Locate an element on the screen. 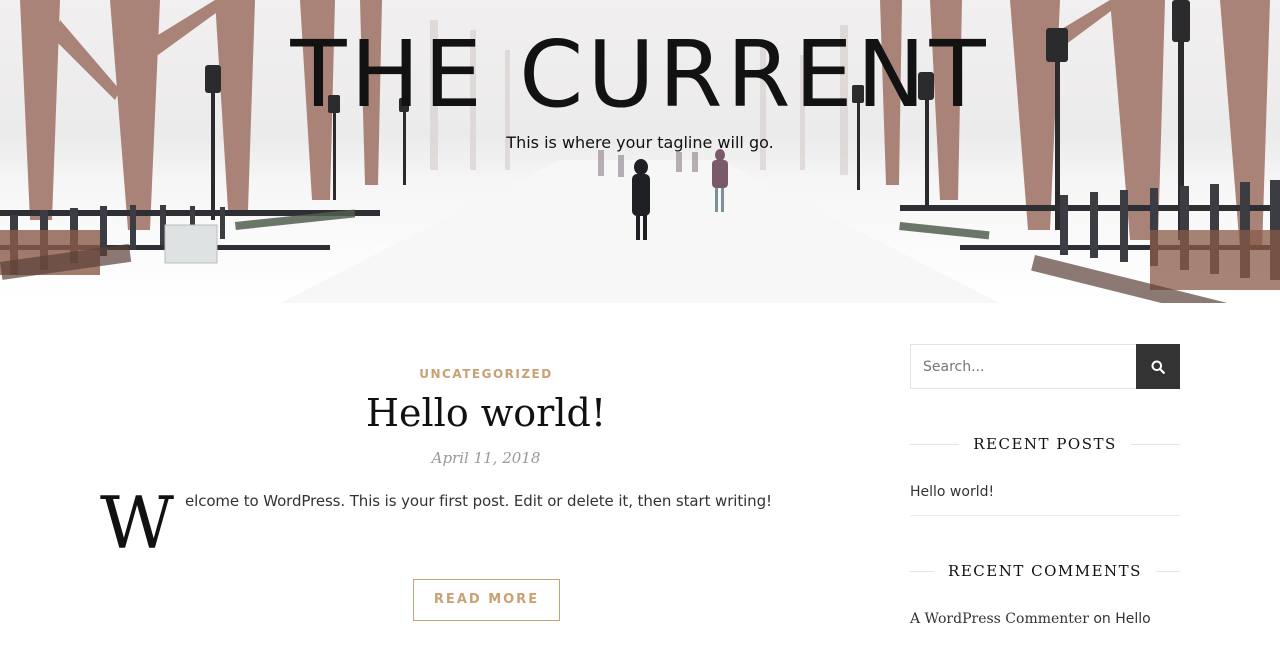  search-button is located at coordinates (1158, 366).